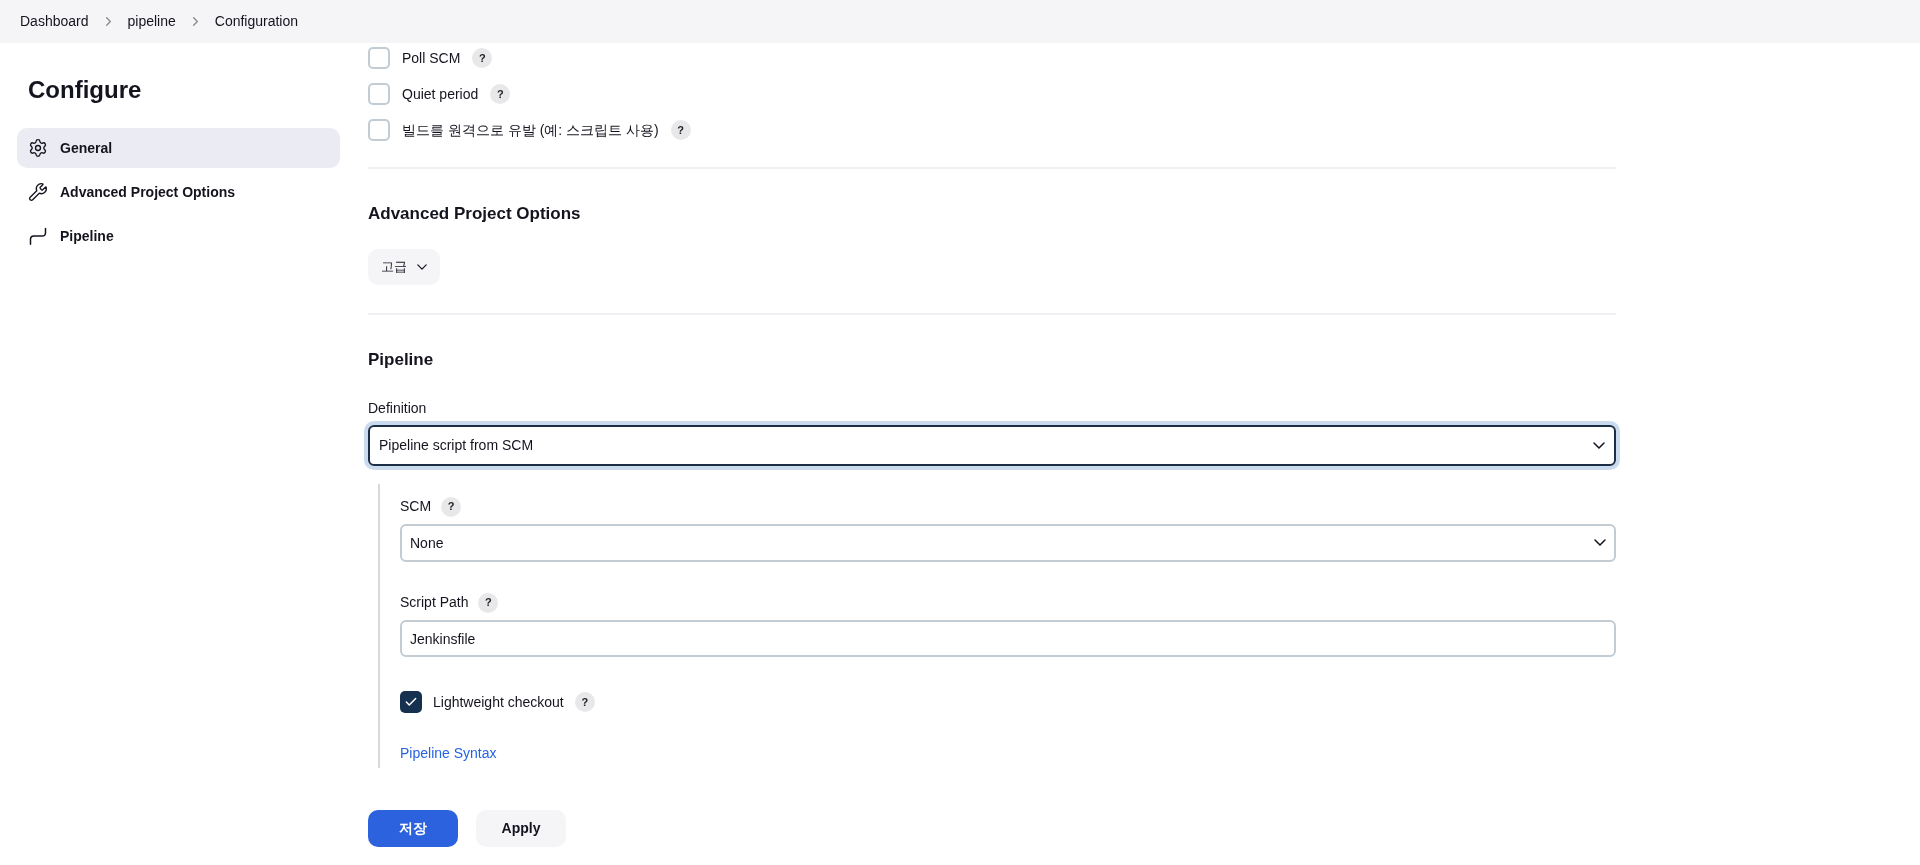 This screenshot has height=865, width=1920. Describe the element at coordinates (1008, 543) in the screenshot. I see `scm-select: None` at that location.